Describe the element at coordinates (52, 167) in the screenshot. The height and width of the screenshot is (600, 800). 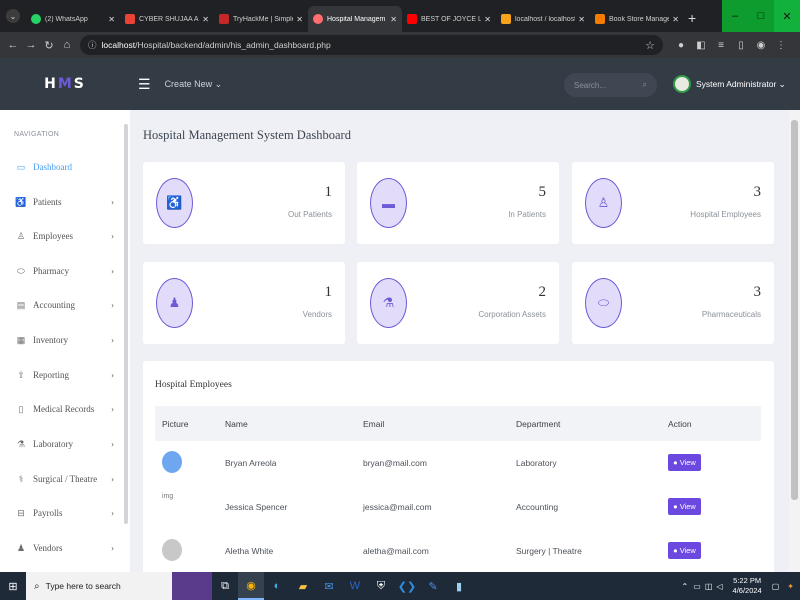
I see `sidebar-item-label: Dashboard` at that location.